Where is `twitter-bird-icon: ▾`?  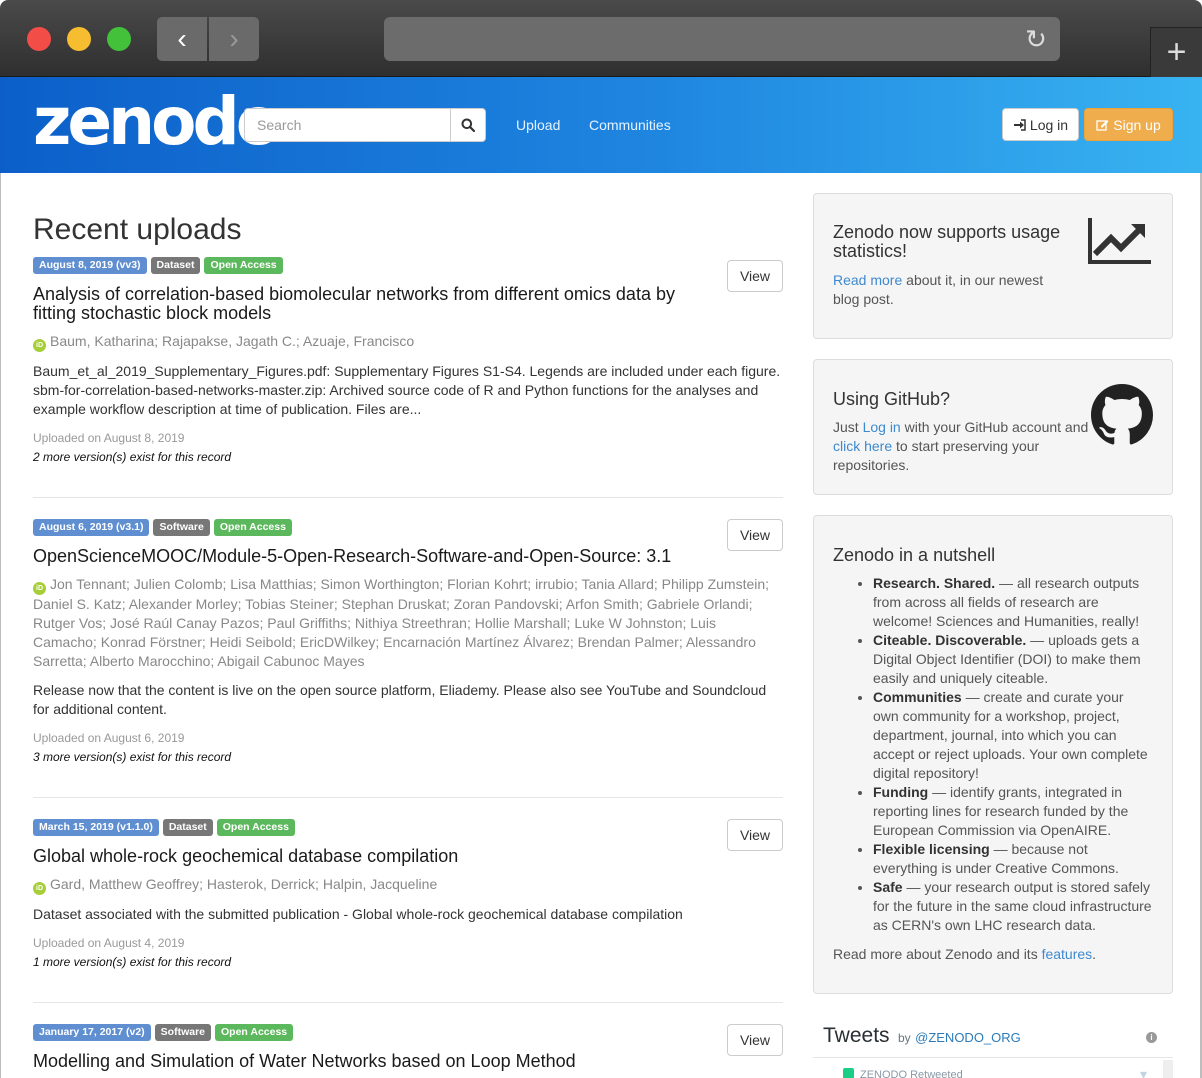
twitter-bird-icon: ▾ is located at coordinates (1143, 1072).